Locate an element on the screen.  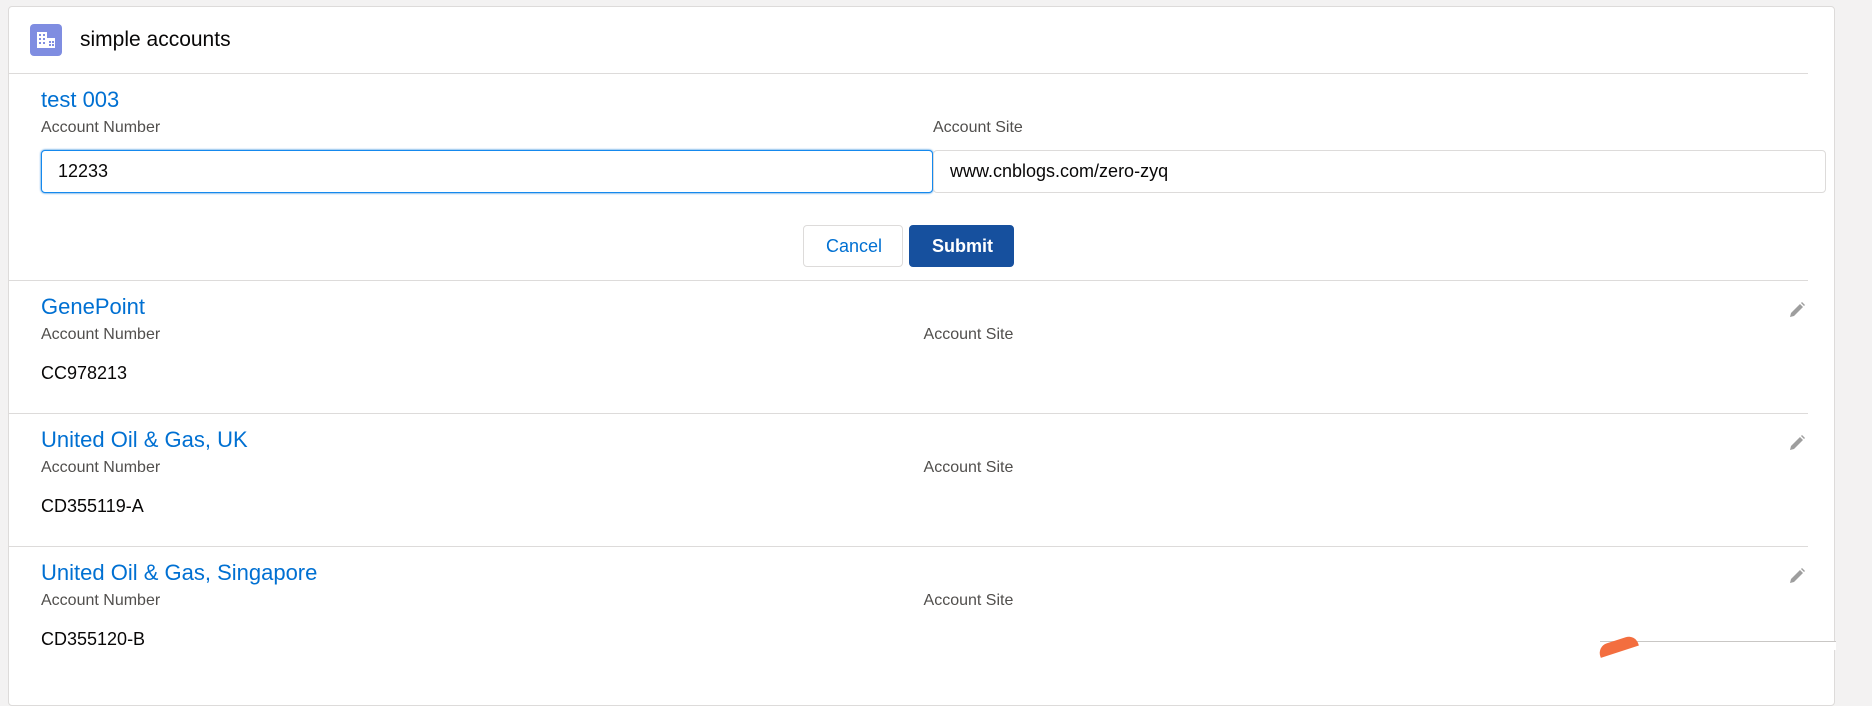
form-actions: Cancel Submit is located at coordinates (908, 236).